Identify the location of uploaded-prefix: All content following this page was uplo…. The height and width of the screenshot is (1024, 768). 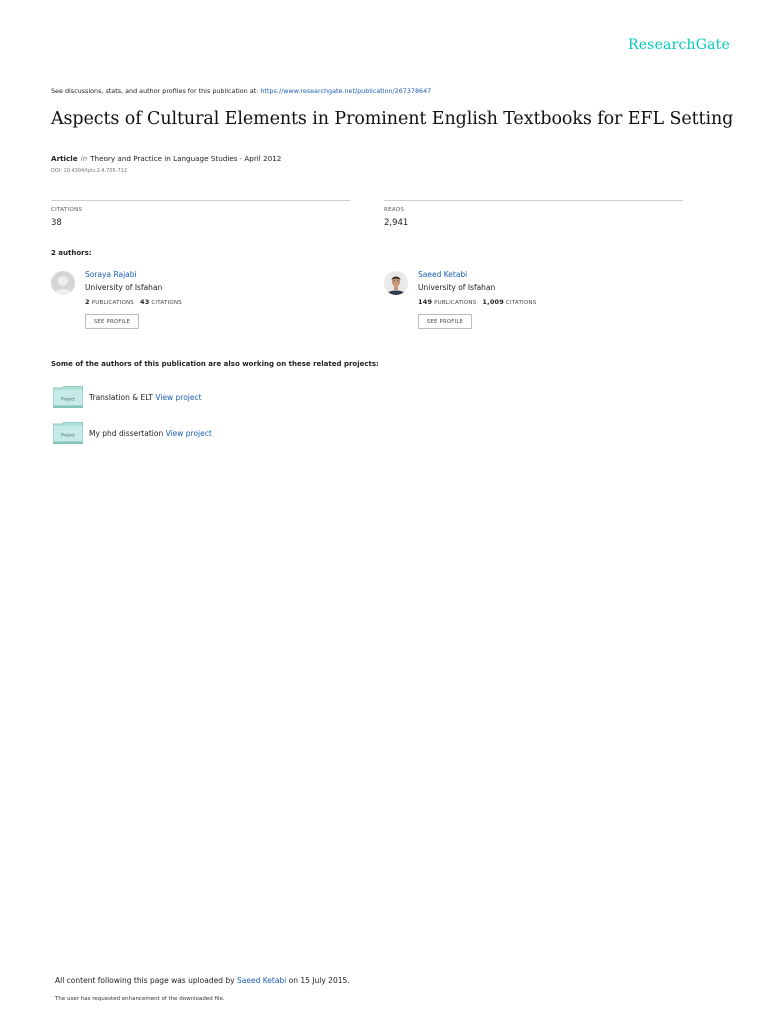
(146, 980).